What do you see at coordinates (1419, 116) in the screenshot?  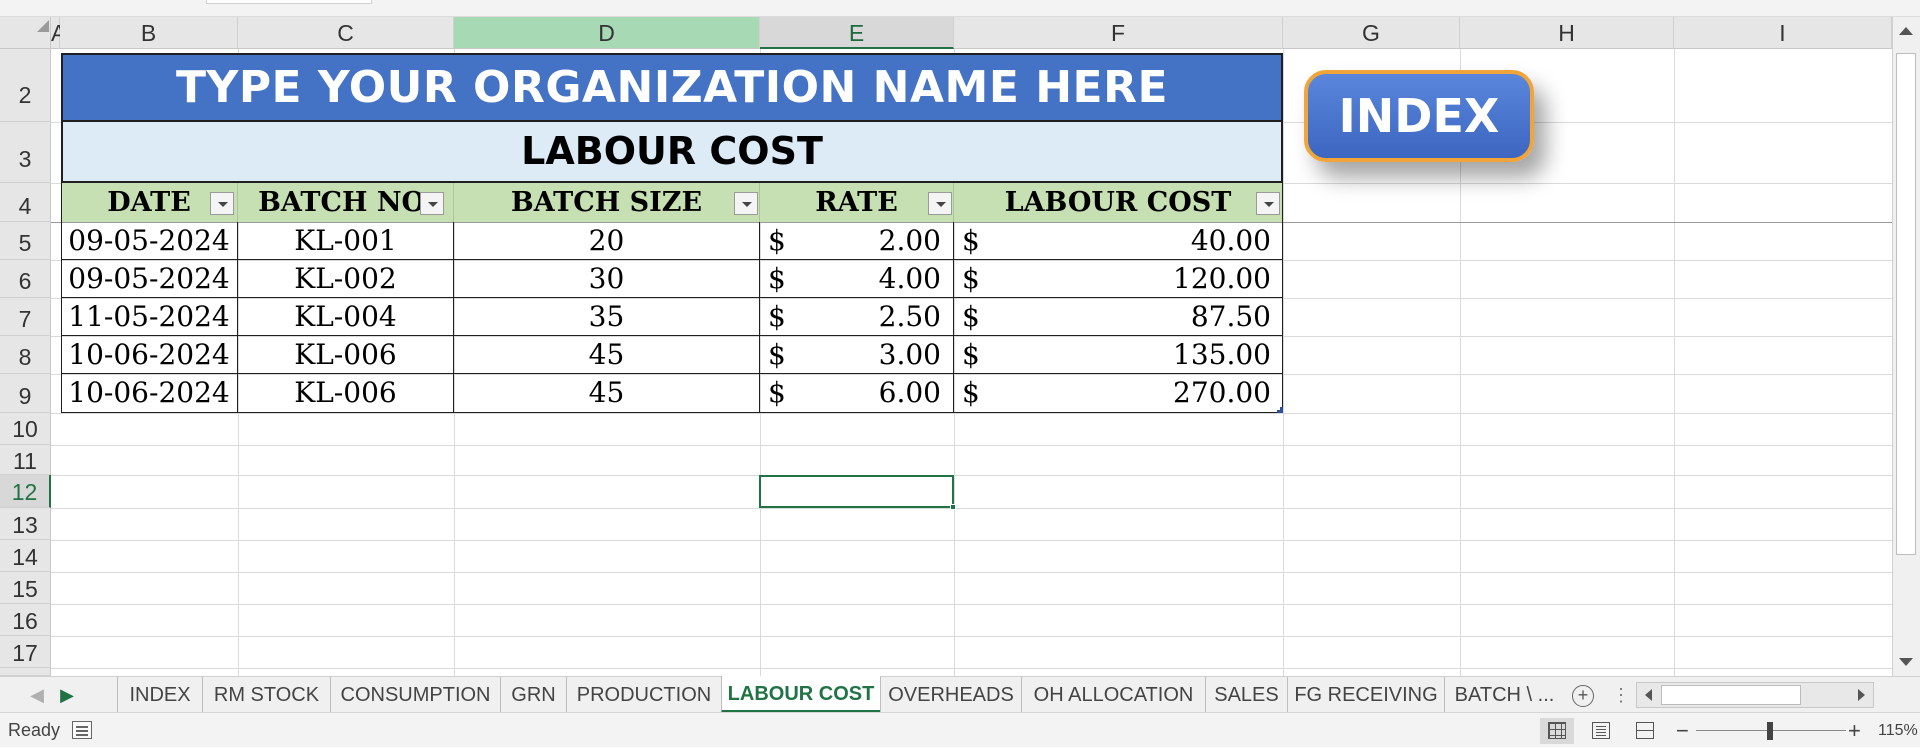 I see `index-button: INDEX` at bounding box center [1419, 116].